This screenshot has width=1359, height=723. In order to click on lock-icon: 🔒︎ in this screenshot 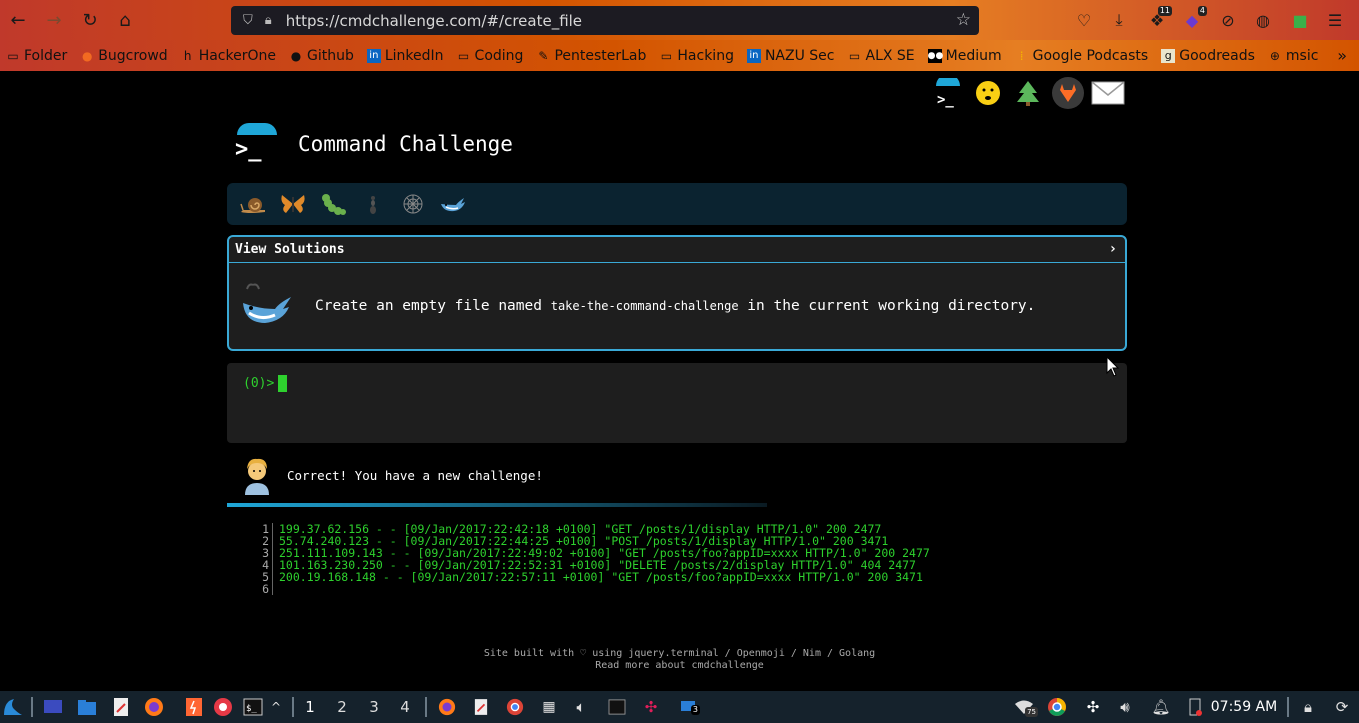, I will do `click(268, 20)`.